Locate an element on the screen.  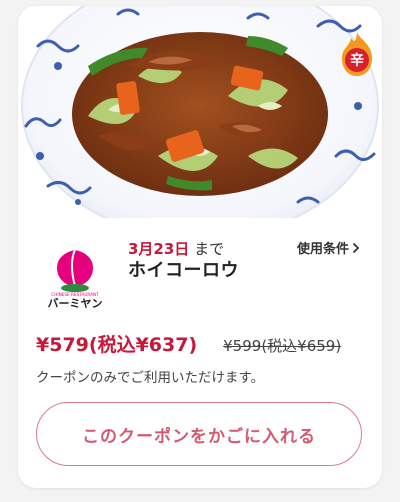
logo-name: バーミヤン is located at coordinates (75, 303).